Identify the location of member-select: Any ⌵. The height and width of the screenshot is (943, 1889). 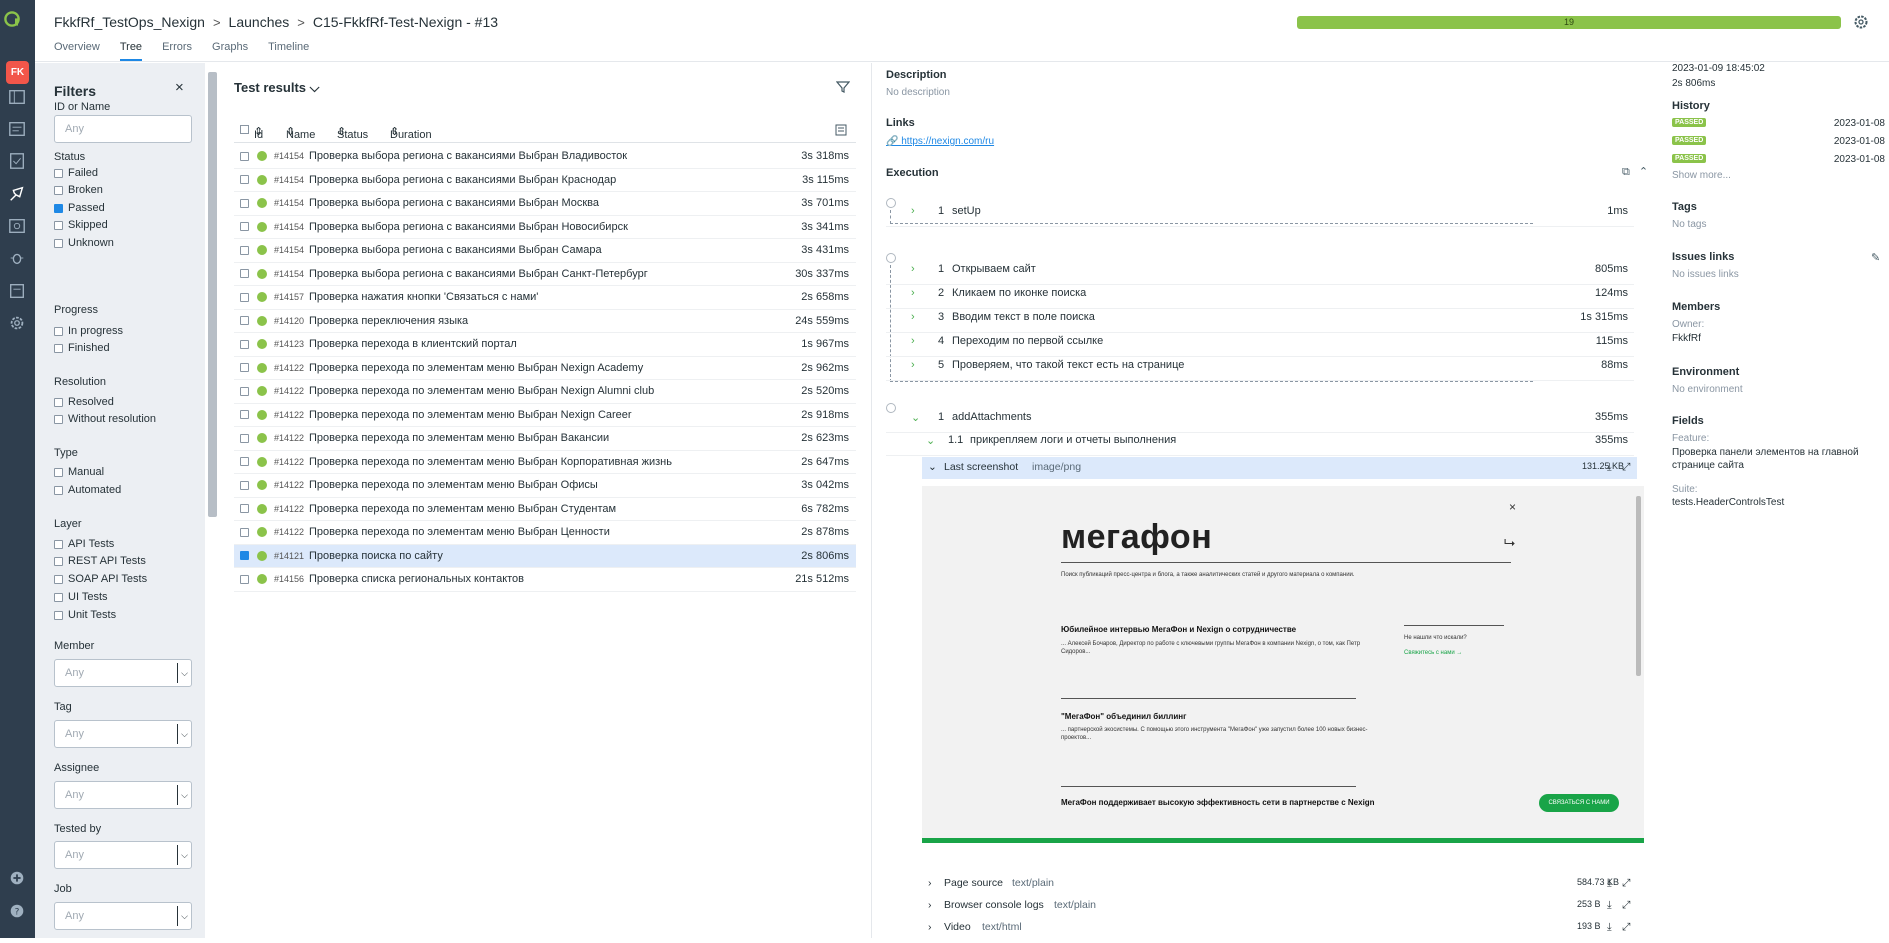
(123, 673).